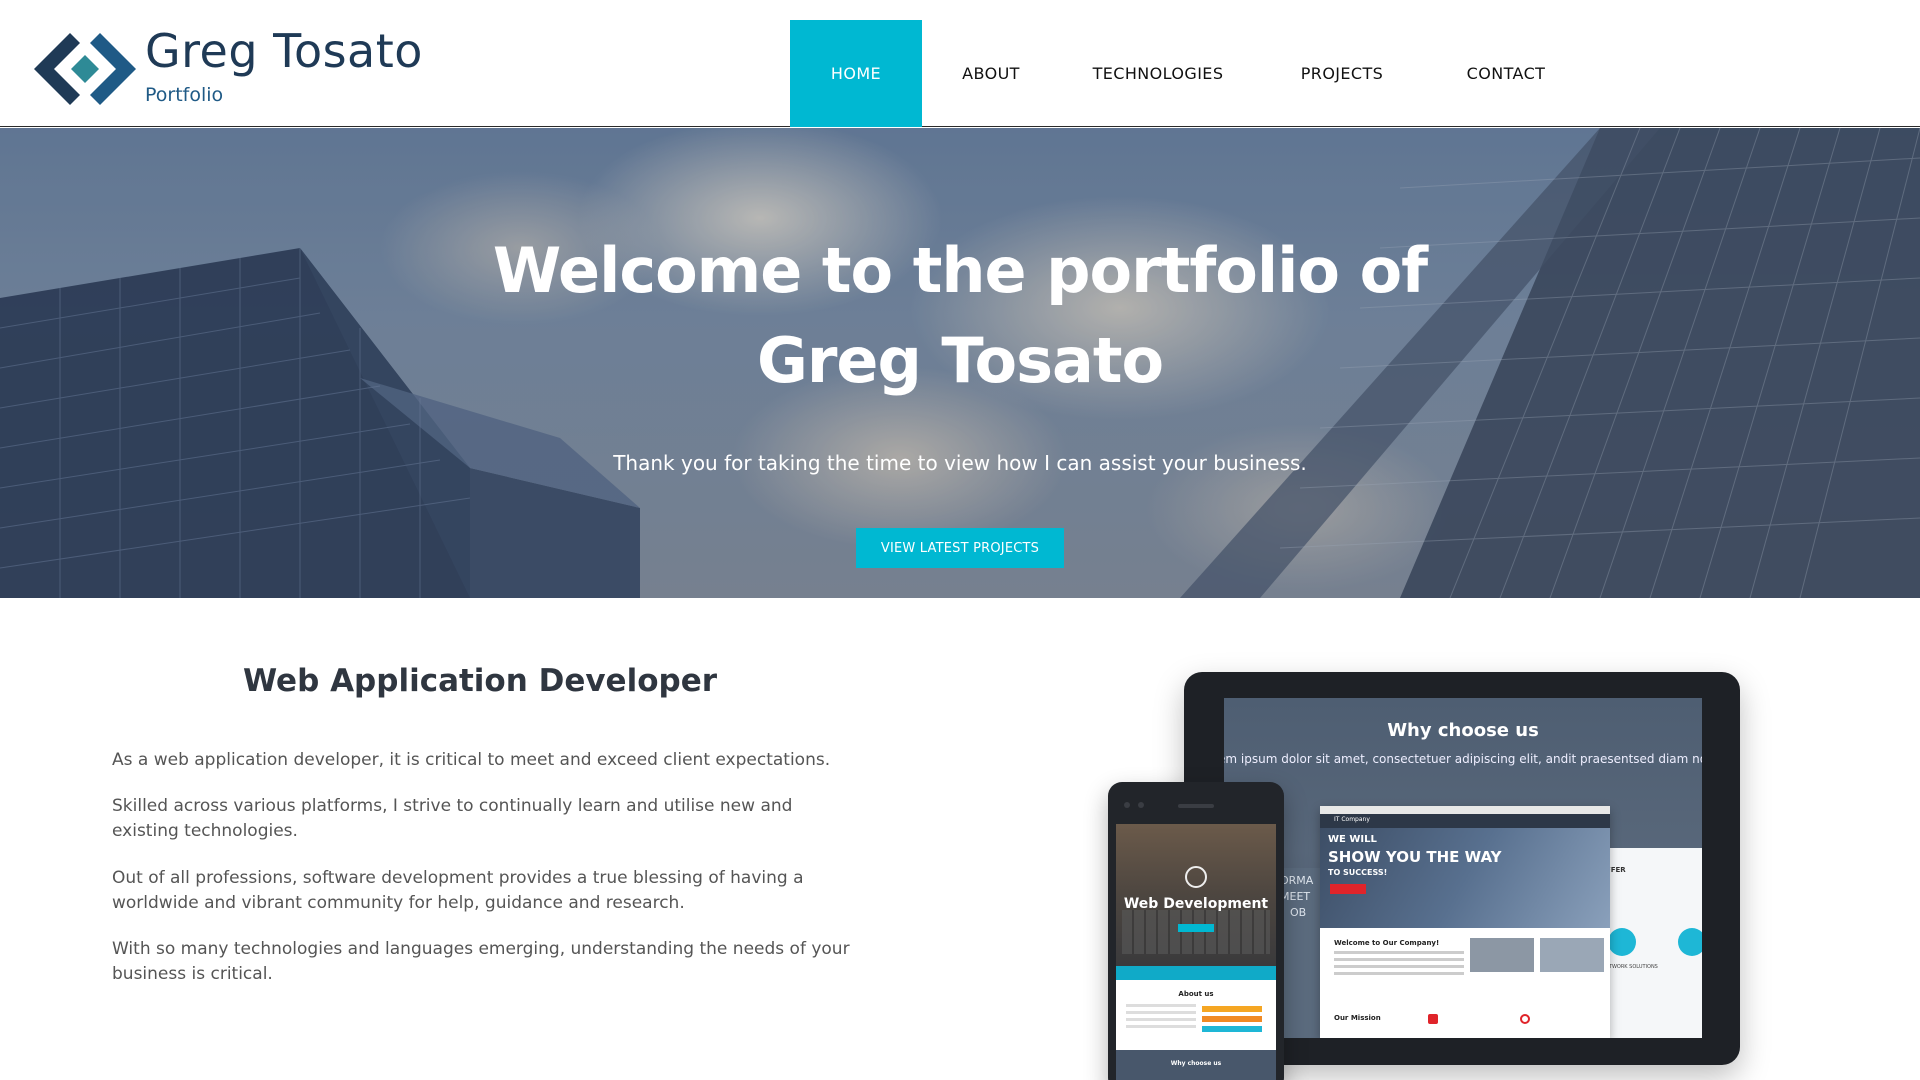  What do you see at coordinates (1342, 73) in the screenshot?
I see `nav-projects: PROJECTS` at bounding box center [1342, 73].